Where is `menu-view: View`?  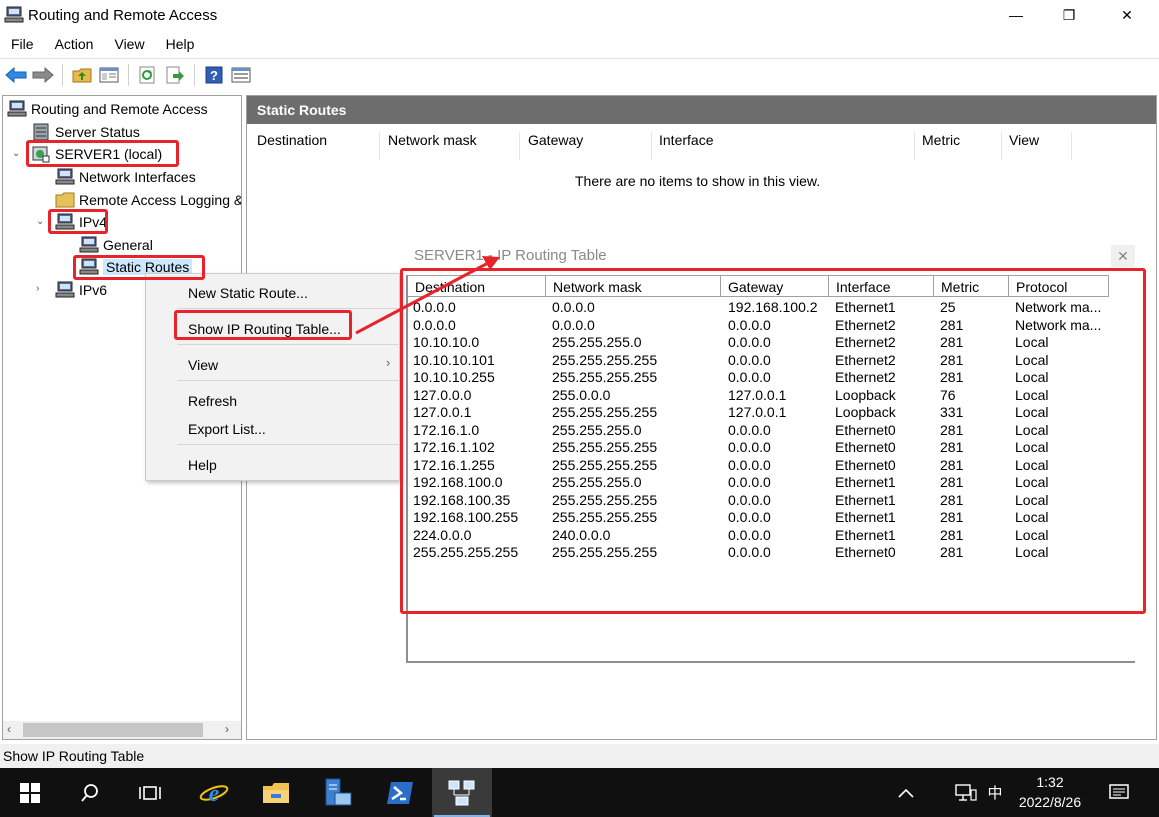 menu-view: View is located at coordinates (128, 44).